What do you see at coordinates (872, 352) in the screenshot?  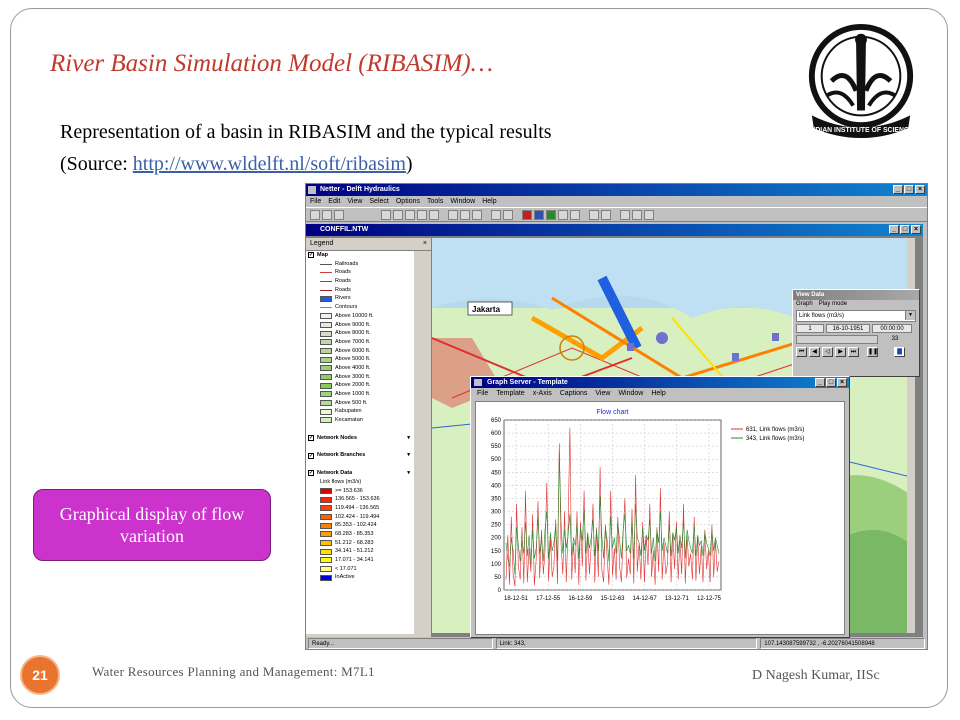 I see `pause-icon: ❚❚` at bounding box center [872, 352].